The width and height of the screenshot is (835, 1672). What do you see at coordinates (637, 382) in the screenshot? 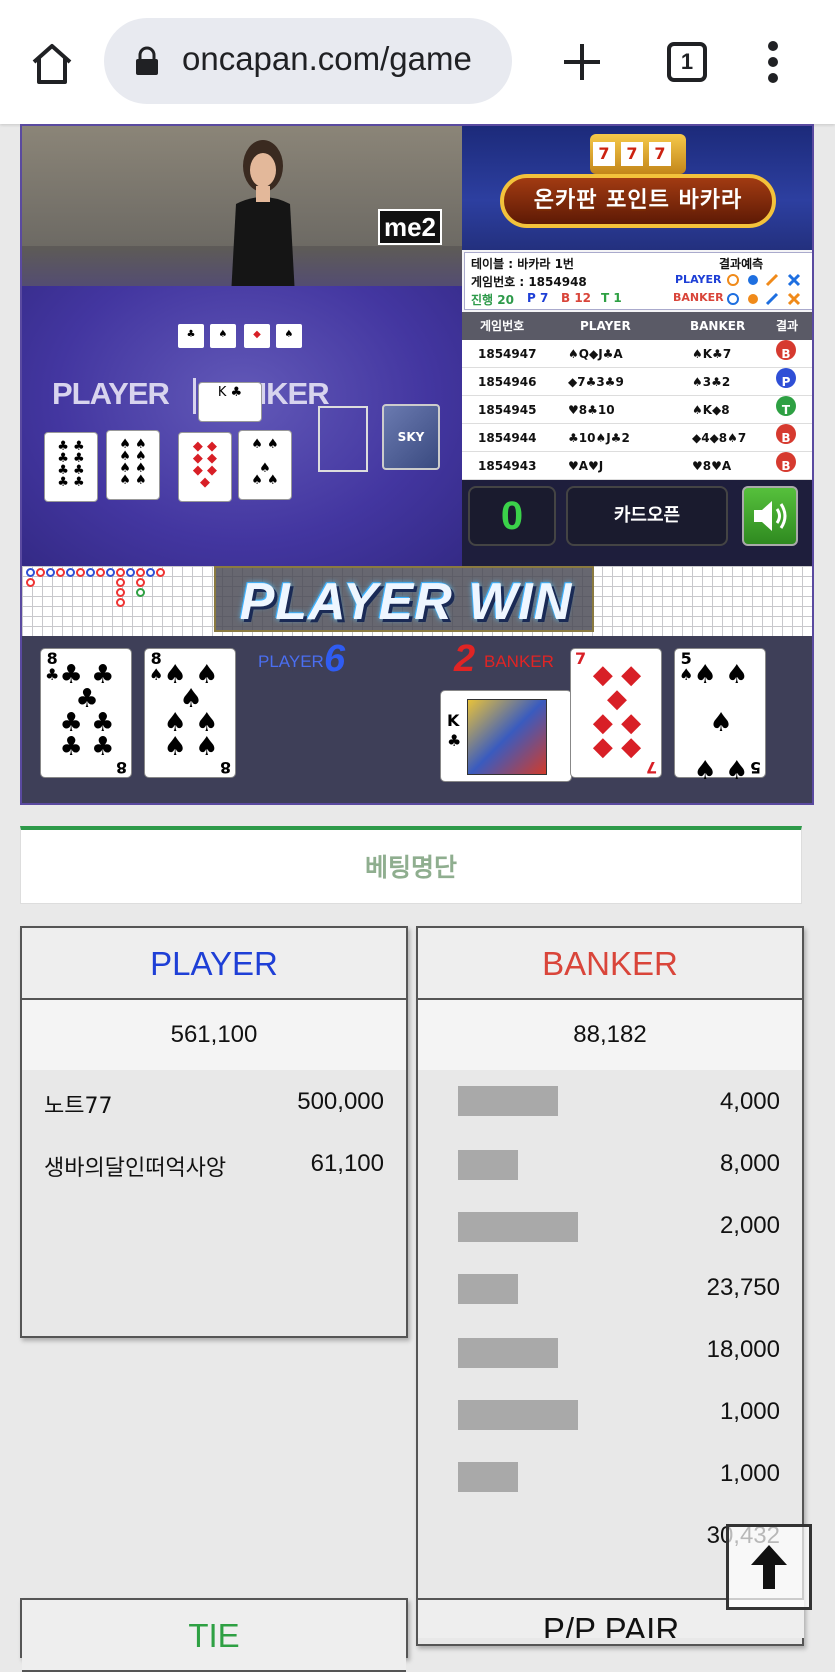
I see `history-row: 1854946 ◆7♣3♣9 ♠3♣2 P` at bounding box center [637, 382].